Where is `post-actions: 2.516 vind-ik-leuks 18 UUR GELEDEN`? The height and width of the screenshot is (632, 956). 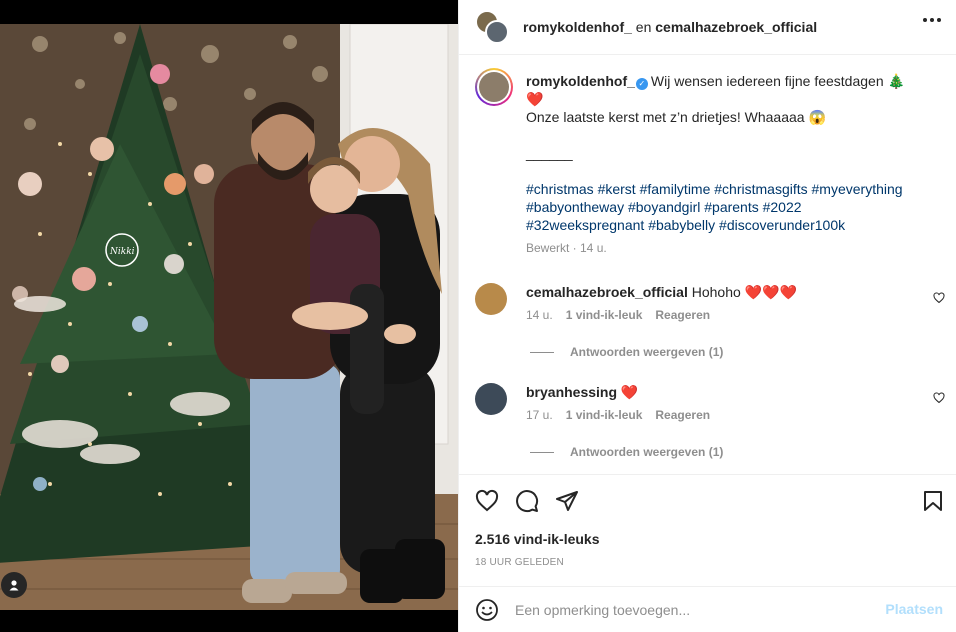
post-actions: 2.516 vind-ik-leuks 18 UUR GELEDEN is located at coordinates (707, 530).